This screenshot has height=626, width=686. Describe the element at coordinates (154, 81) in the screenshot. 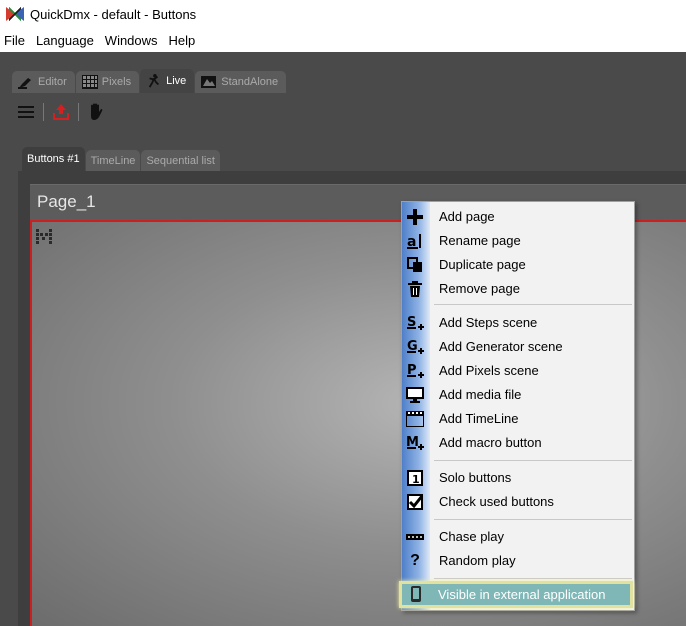

I see `dancer-icon` at that location.